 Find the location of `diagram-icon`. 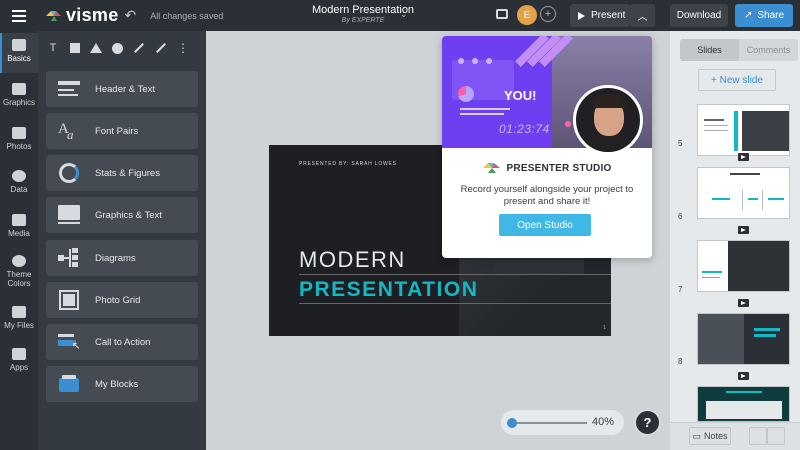

diagram-icon is located at coordinates (69, 258).